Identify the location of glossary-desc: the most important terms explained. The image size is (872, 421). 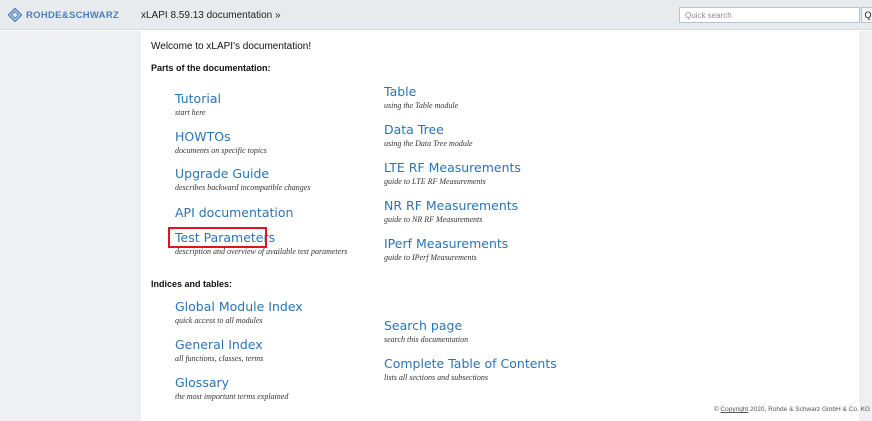
(232, 396).